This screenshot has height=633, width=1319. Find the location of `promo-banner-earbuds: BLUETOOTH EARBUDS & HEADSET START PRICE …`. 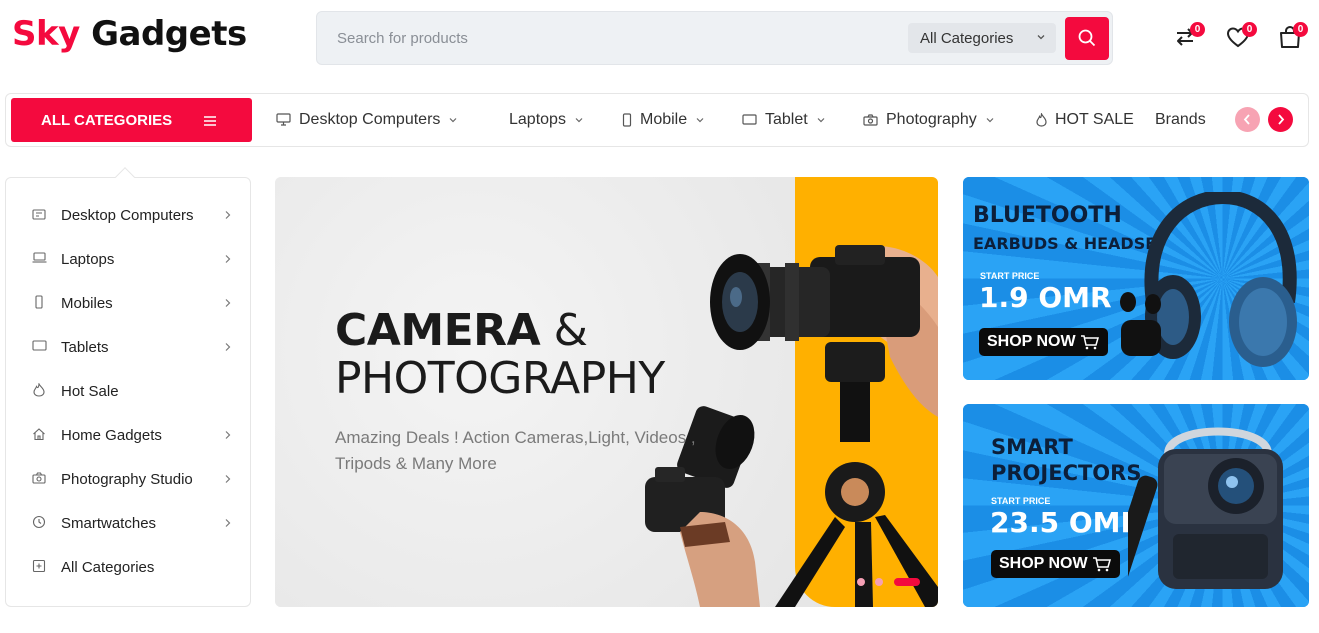

promo-banner-earbuds: BLUETOOTH EARBUDS & HEADSET START PRICE … is located at coordinates (1136, 278).